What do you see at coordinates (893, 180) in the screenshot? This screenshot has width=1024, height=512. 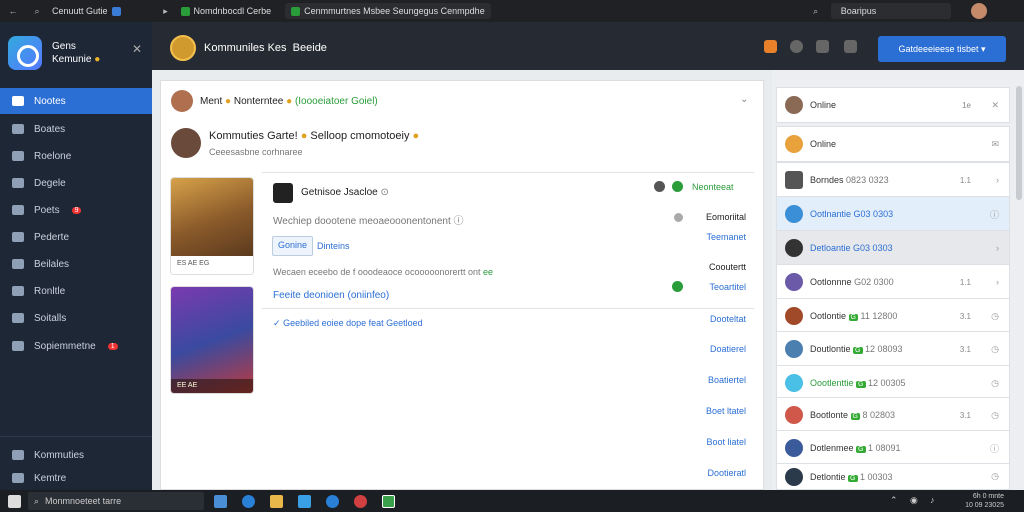 I see `panel-item: Borndes 0823 0323 1.1 ›` at bounding box center [893, 180].